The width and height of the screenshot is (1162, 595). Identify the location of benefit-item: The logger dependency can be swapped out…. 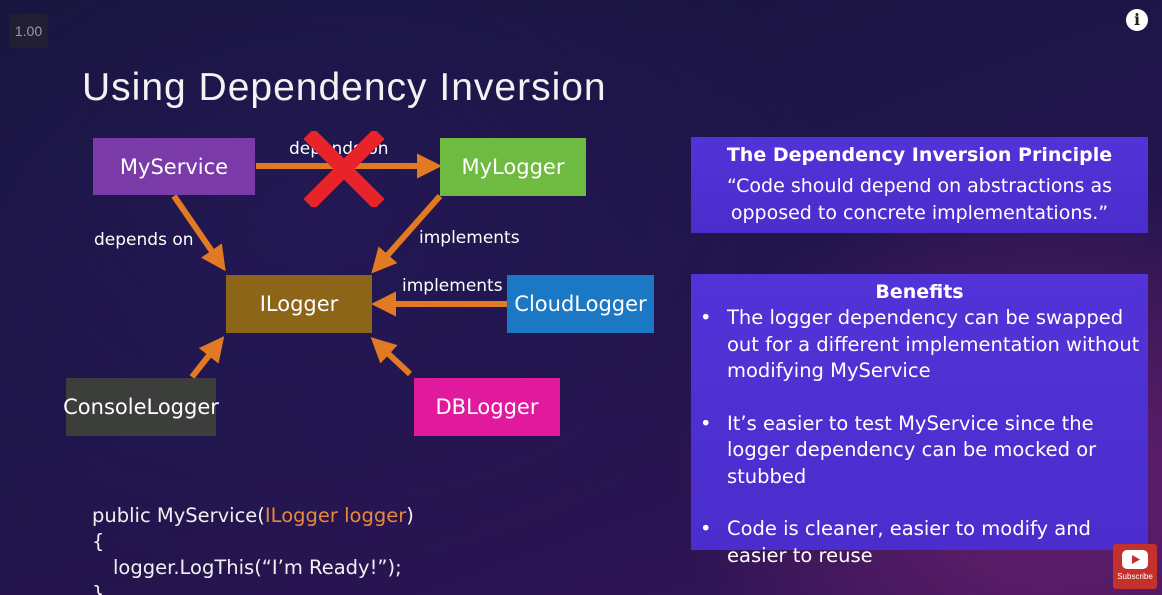
(919, 345).